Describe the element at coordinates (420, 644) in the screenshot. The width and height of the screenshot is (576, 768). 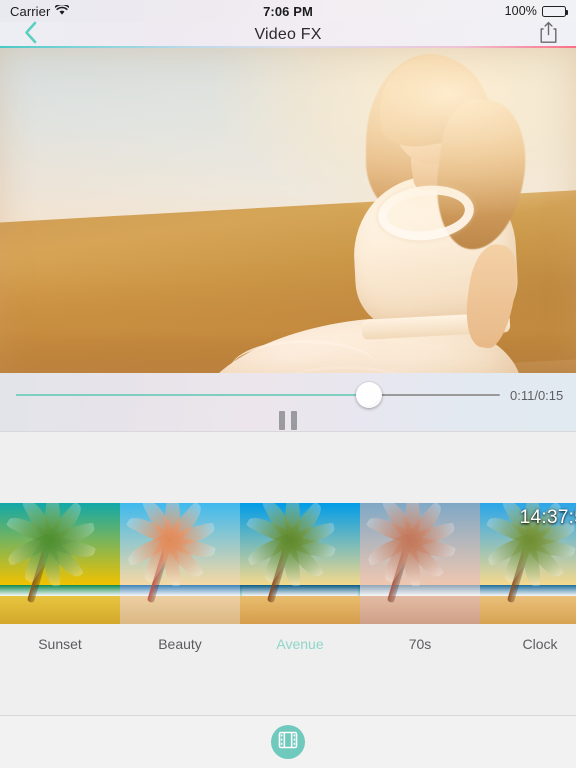
I see `filter-label: 70s` at that location.